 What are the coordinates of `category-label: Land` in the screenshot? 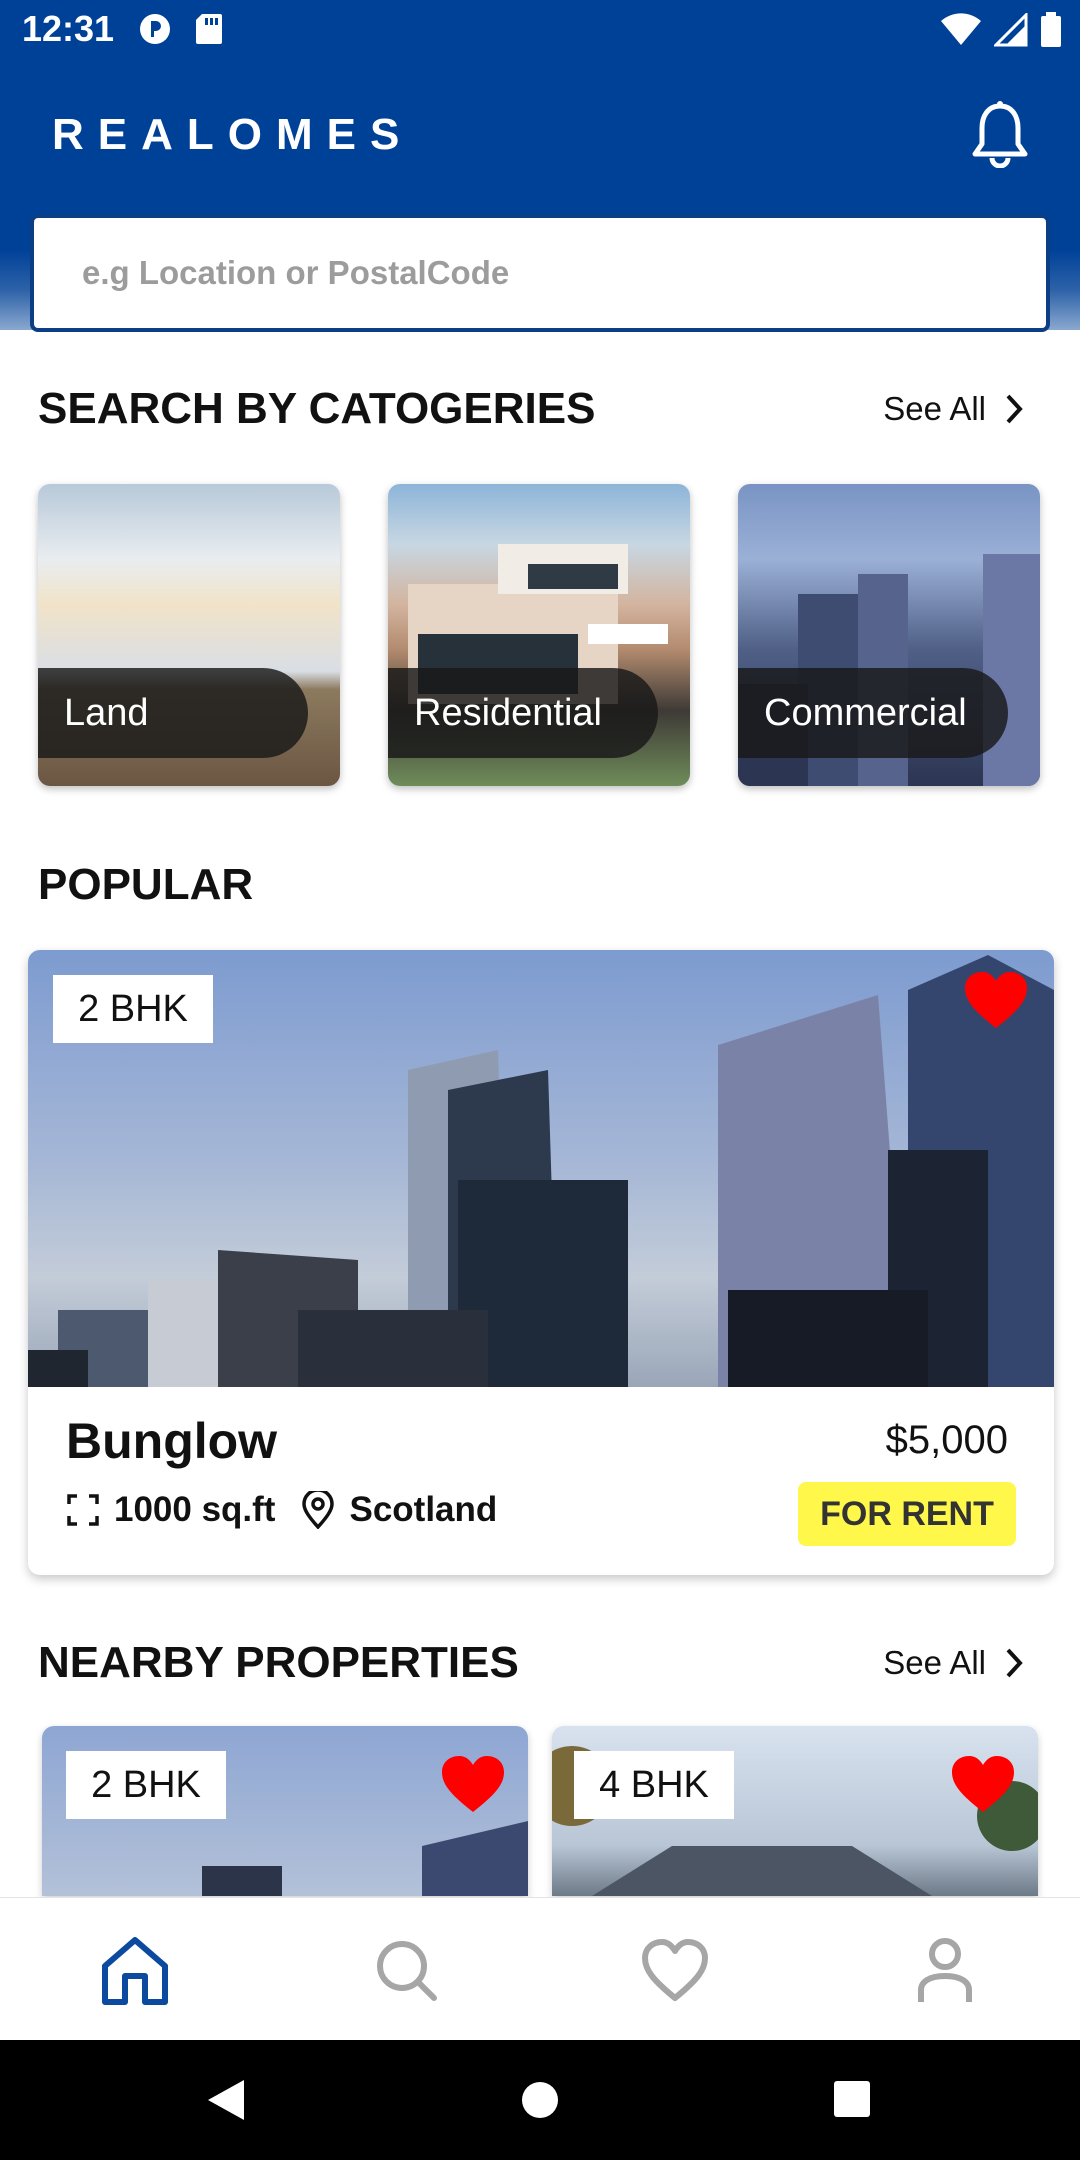 It's located at (173, 713).